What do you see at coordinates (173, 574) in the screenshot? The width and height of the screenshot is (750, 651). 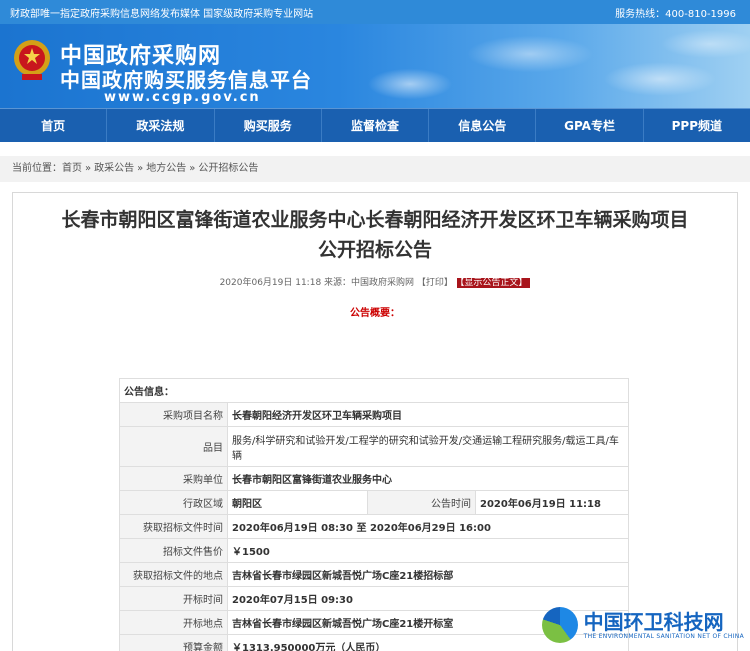 I see `label-doc-place: 获取招标文件的地点` at bounding box center [173, 574].